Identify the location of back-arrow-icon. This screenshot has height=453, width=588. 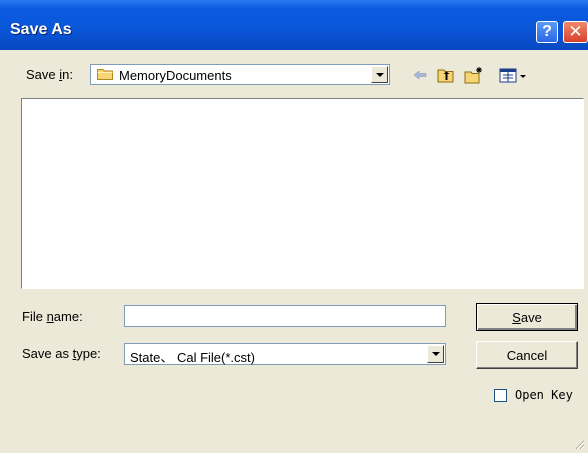
(420, 75).